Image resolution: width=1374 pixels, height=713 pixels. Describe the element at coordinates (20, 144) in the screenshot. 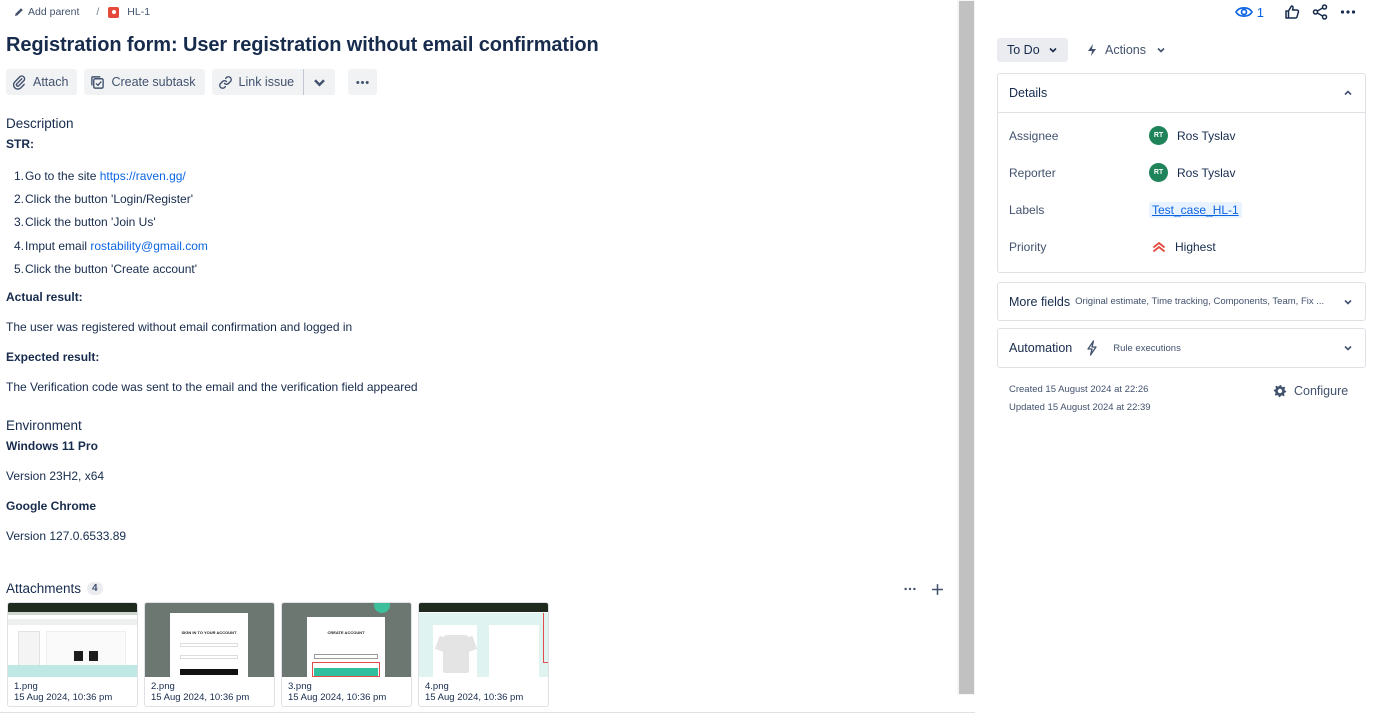

I see `str-label: STR:` at that location.